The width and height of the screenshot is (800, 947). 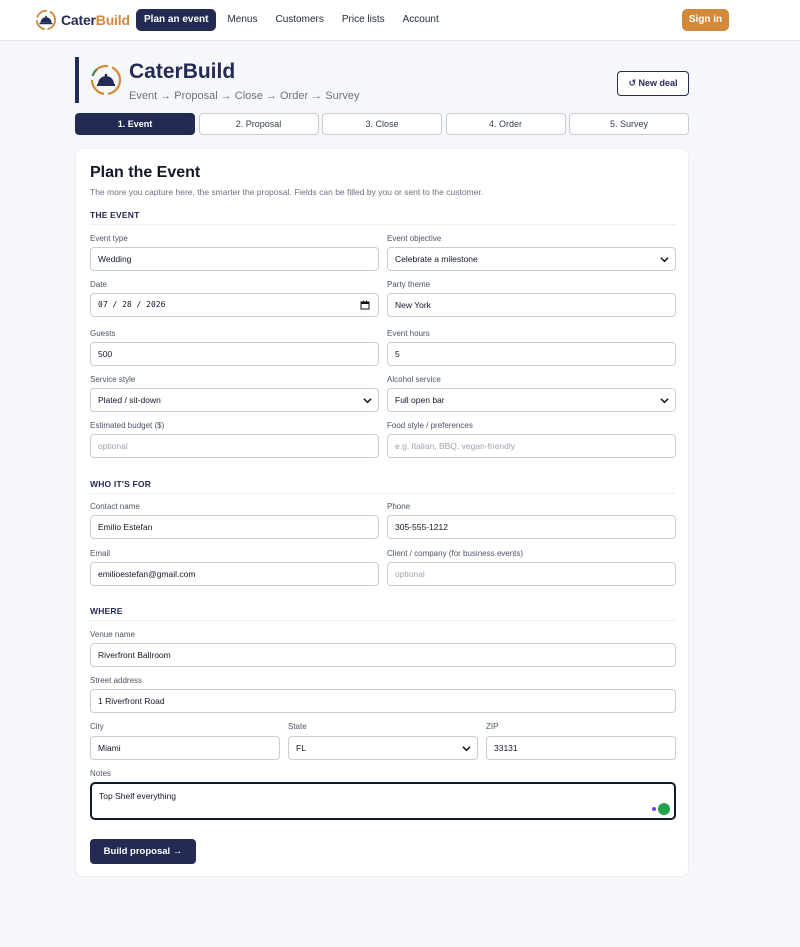 I want to click on step-close: 3. Close, so click(x=382, y=124).